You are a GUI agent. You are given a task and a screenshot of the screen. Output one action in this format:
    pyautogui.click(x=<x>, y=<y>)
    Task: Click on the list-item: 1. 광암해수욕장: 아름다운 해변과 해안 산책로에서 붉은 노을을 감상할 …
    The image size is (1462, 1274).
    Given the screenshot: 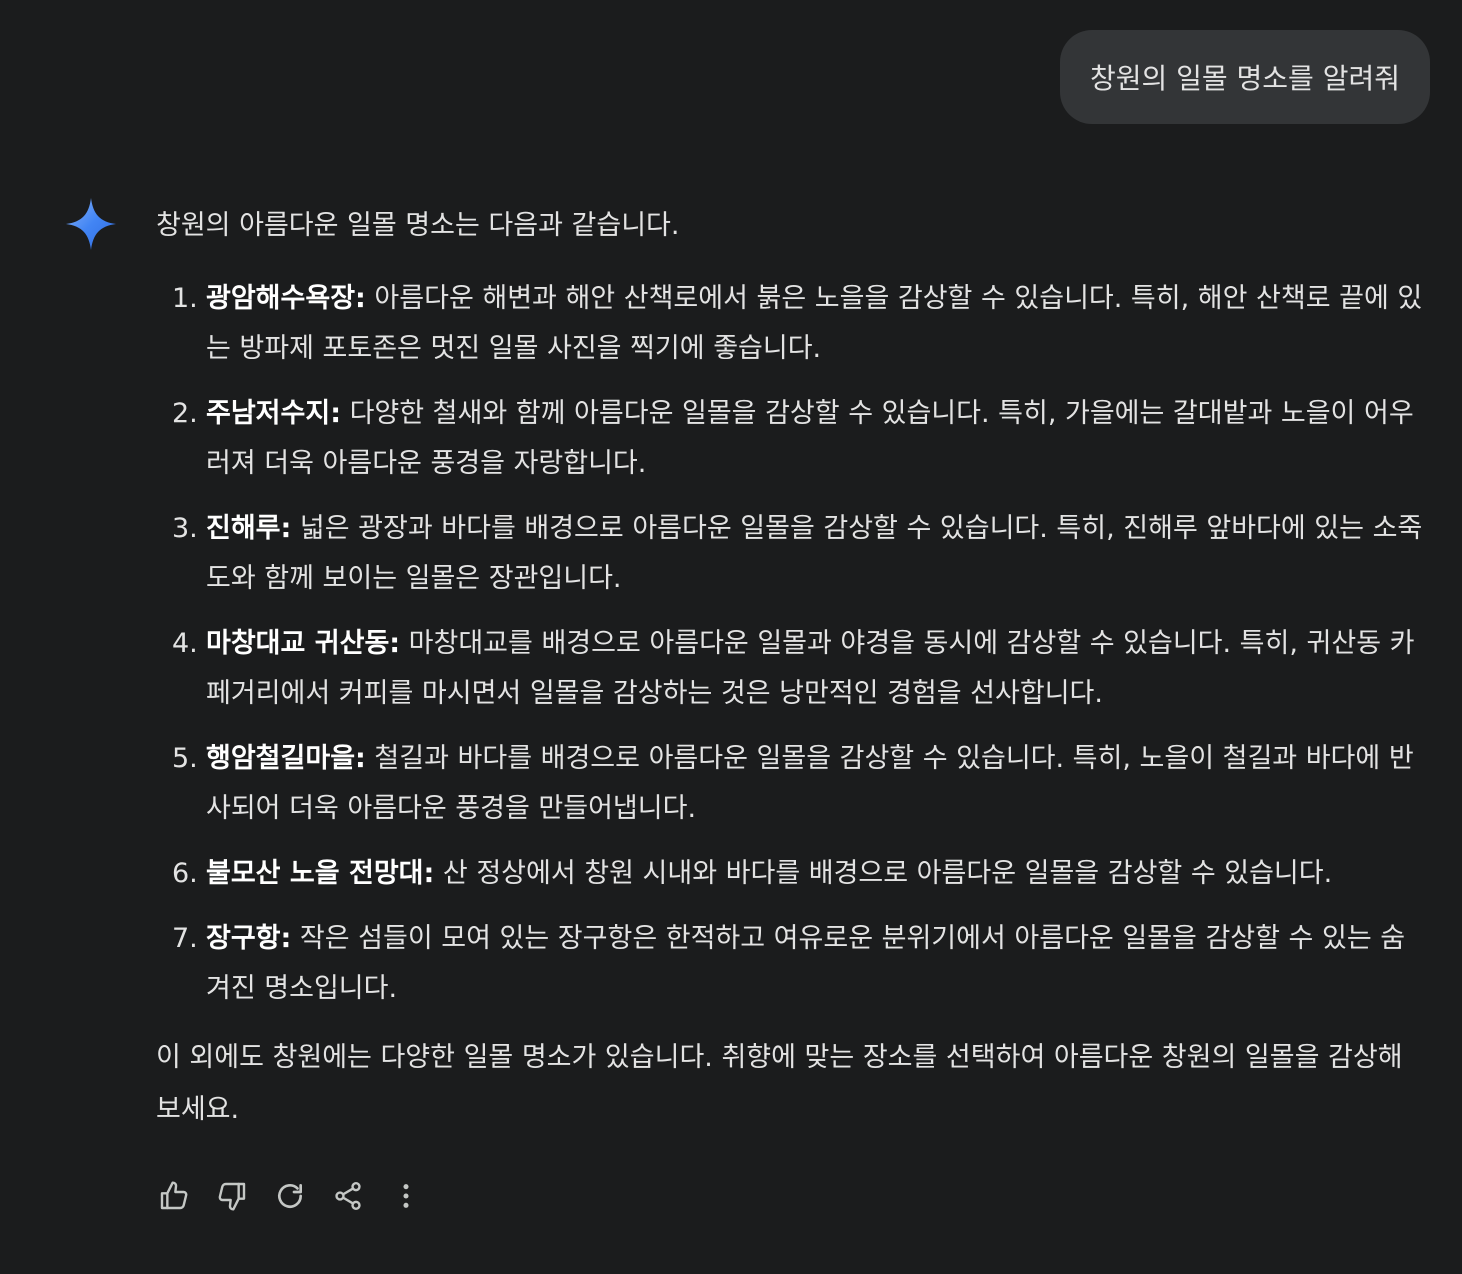 What is the action you would take?
    pyautogui.click(x=792, y=324)
    